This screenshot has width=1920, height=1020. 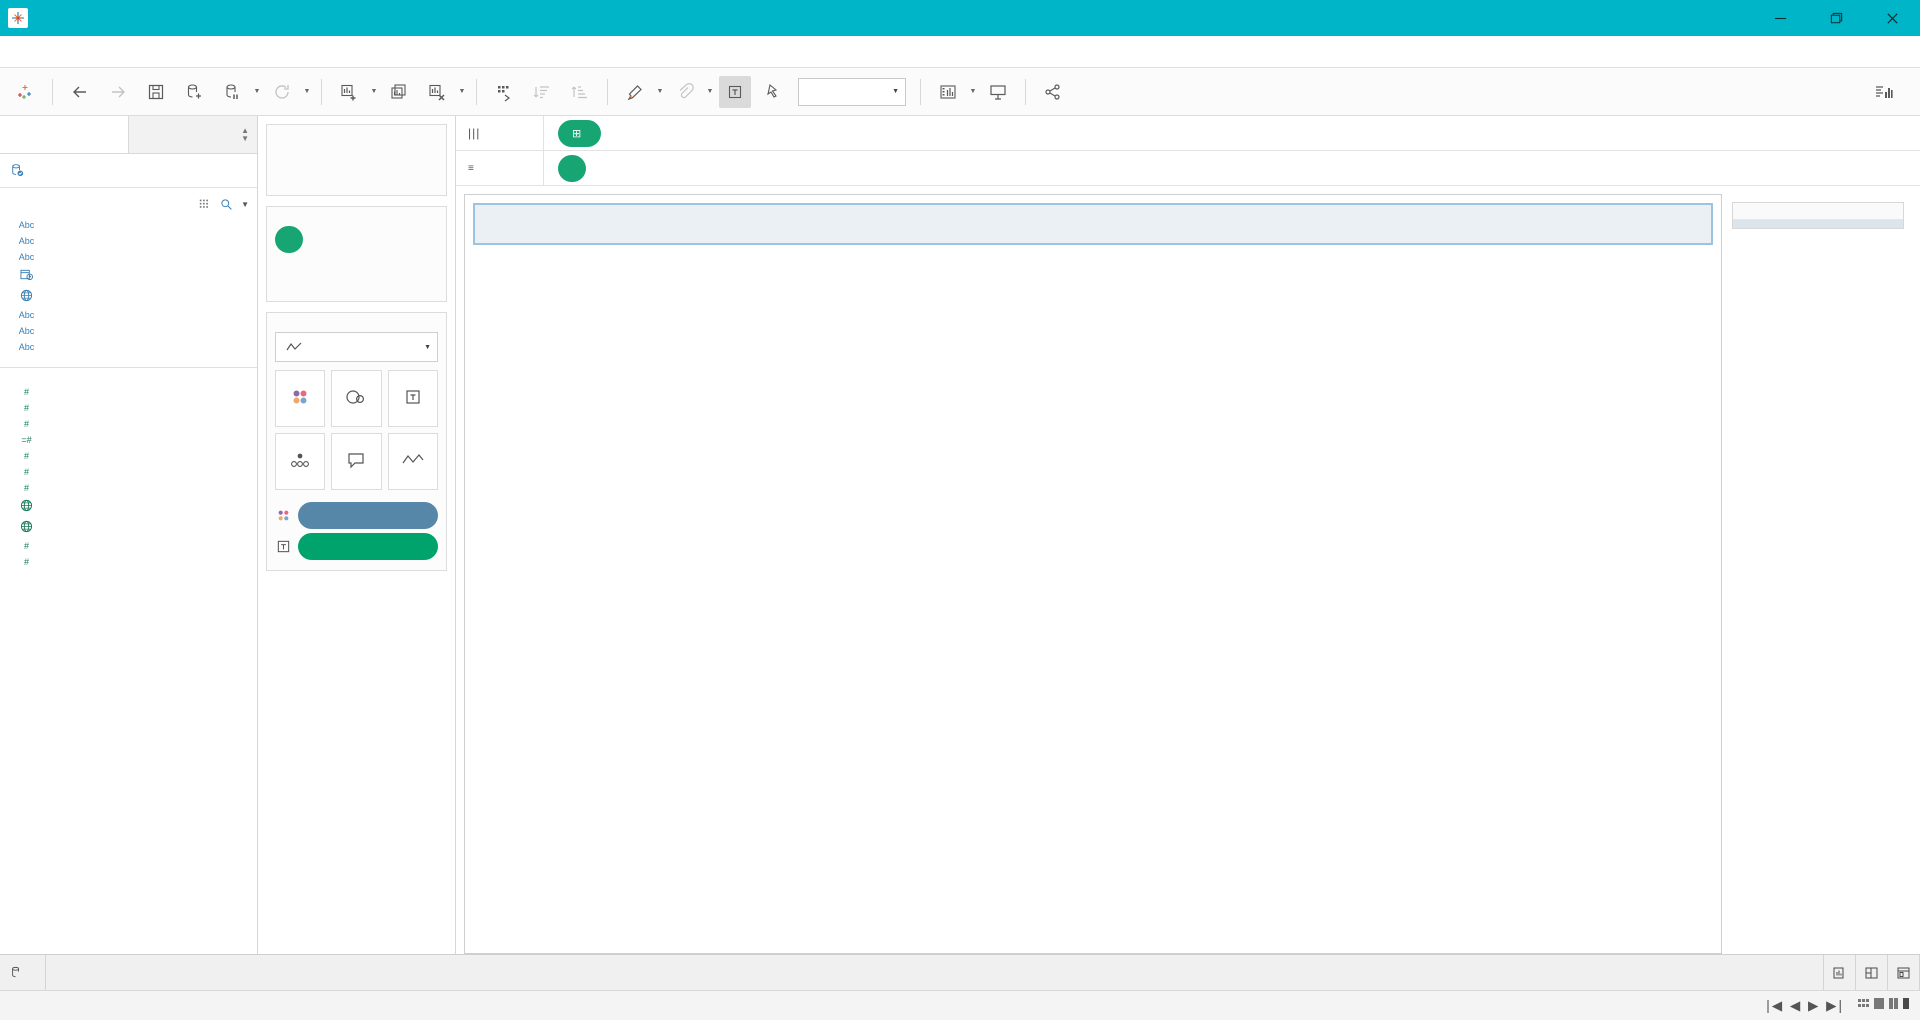 I want to click on group-members-icon, so click(x=685, y=92).